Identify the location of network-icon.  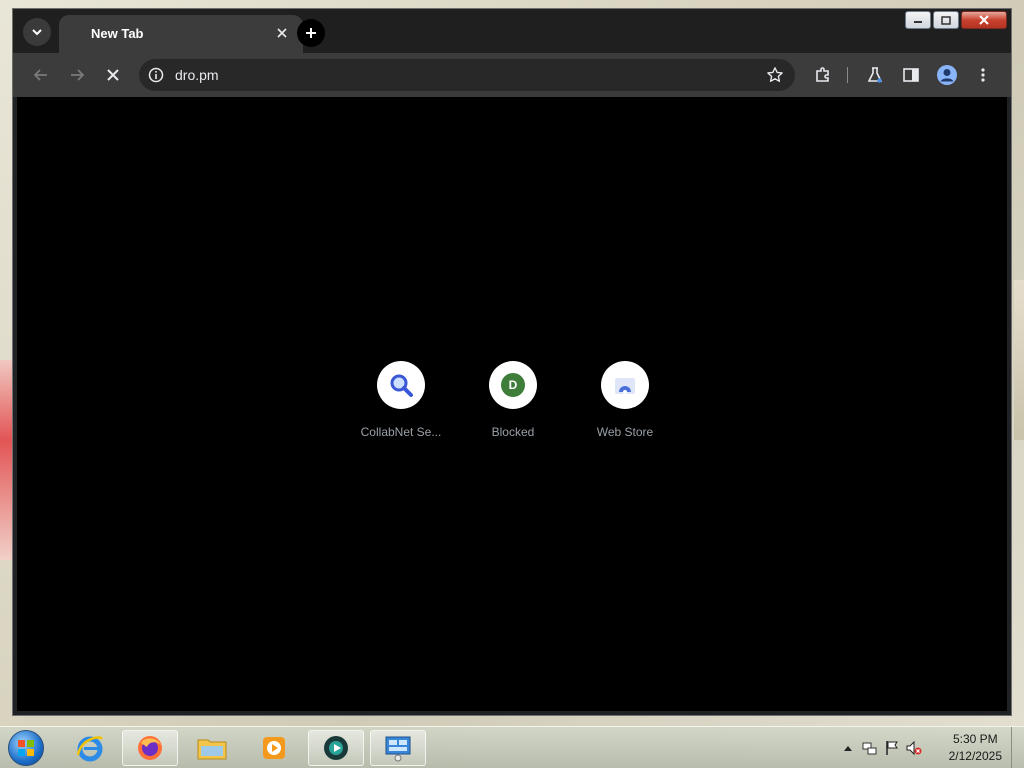
(870, 748).